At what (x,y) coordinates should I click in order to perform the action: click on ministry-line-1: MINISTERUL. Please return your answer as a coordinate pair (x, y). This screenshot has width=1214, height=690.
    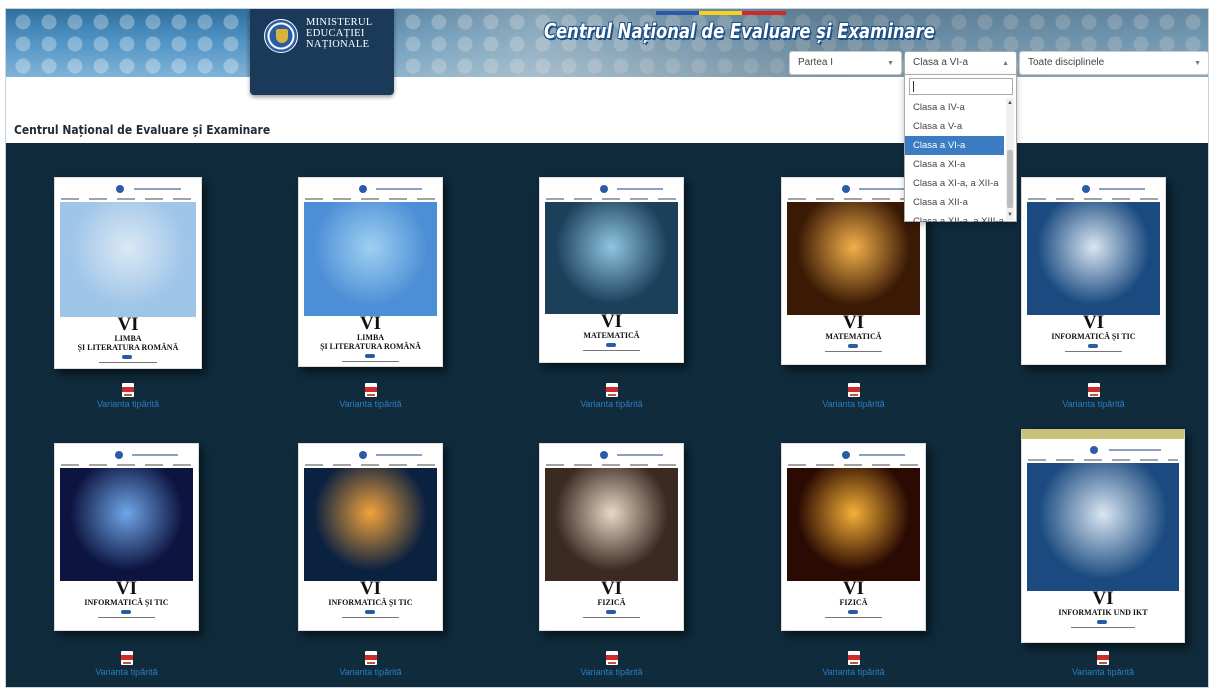
    Looking at the image, I should click on (339, 22).